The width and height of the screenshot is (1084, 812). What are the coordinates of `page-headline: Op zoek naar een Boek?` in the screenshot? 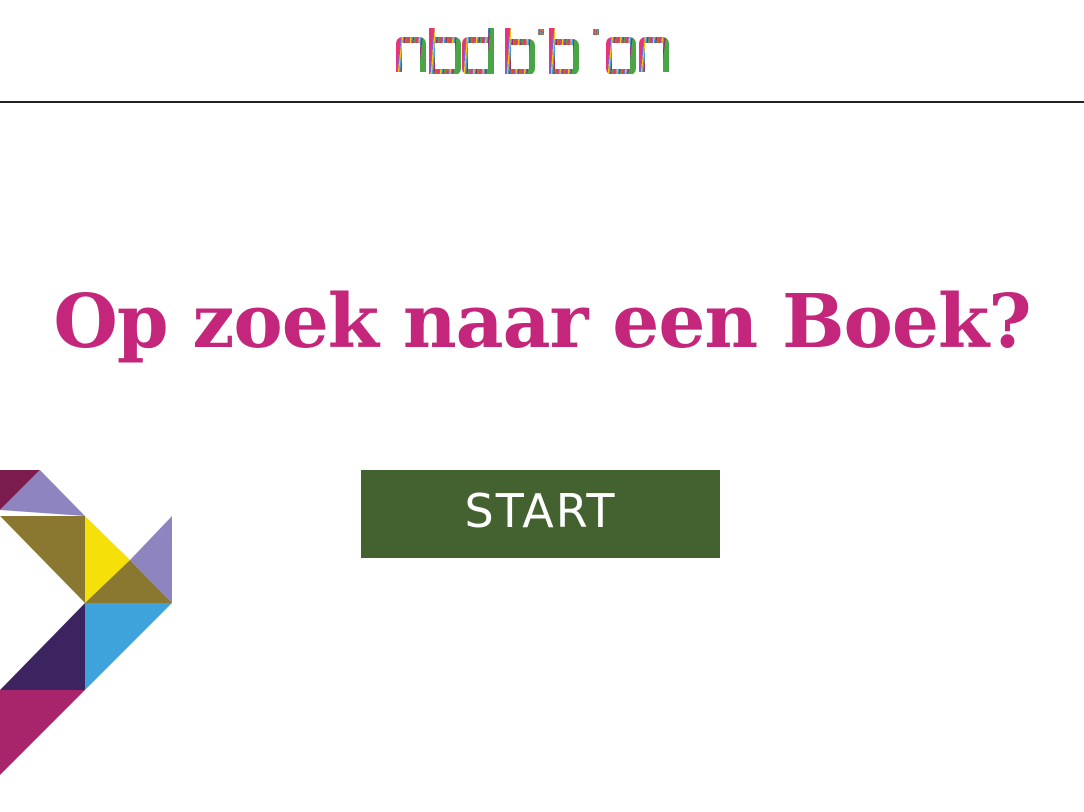 It's located at (542, 322).